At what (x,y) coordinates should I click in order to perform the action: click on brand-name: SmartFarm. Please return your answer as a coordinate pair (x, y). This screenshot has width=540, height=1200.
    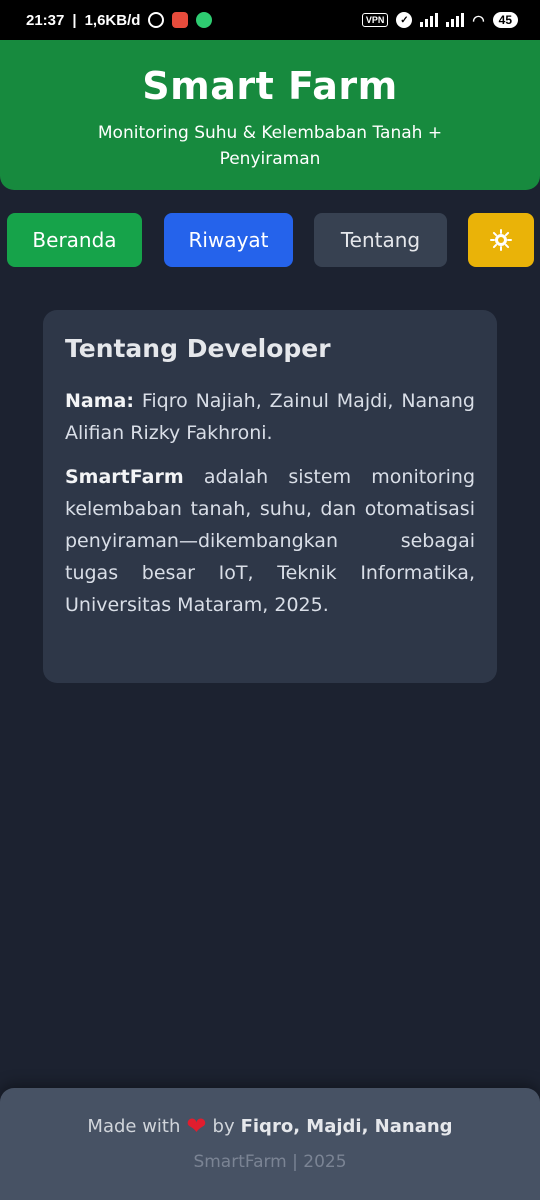
    Looking at the image, I should click on (124, 477).